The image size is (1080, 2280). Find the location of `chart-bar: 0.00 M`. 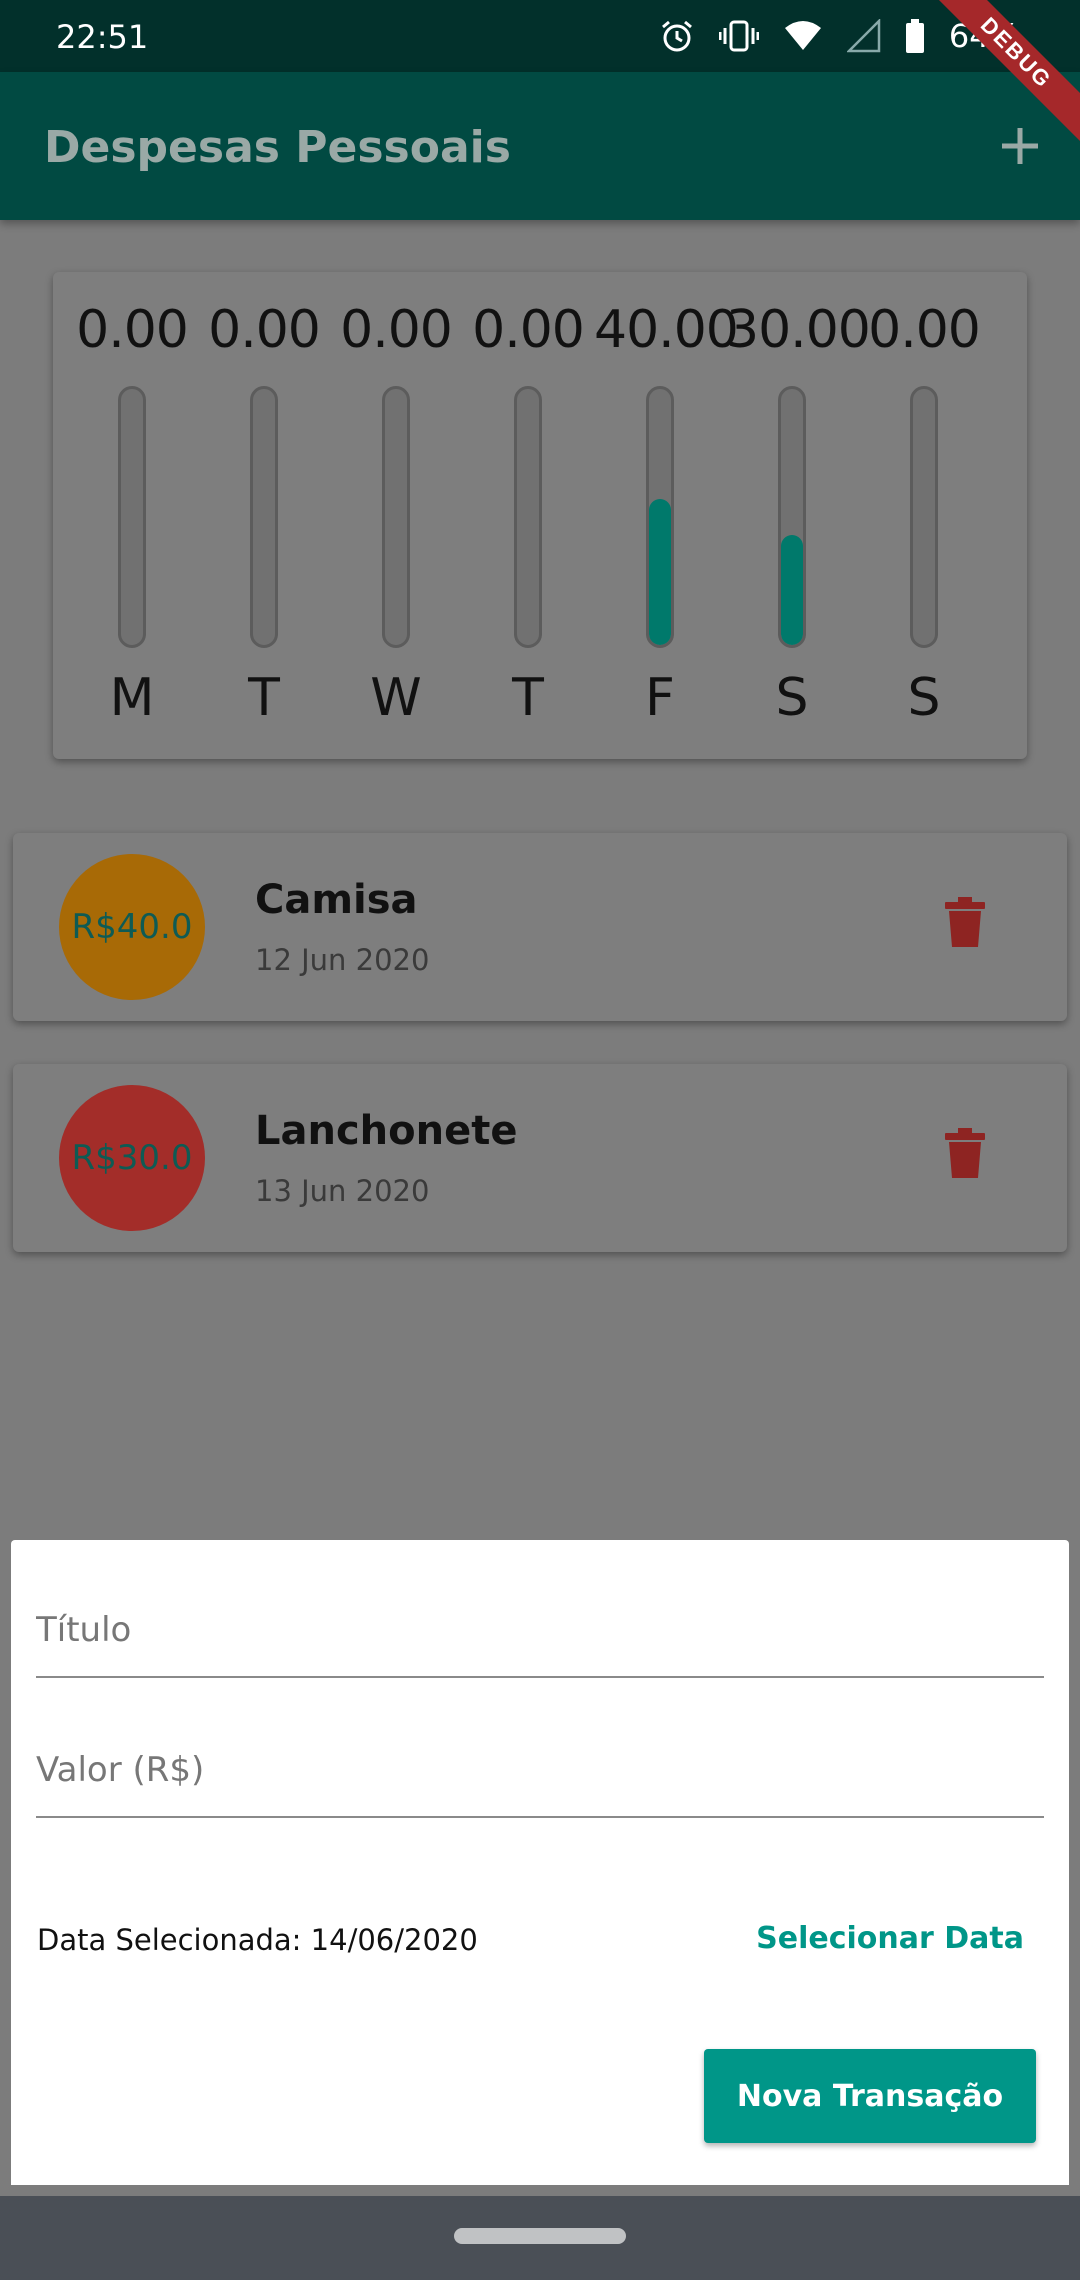

chart-bar: 0.00 M is located at coordinates (132, 515).